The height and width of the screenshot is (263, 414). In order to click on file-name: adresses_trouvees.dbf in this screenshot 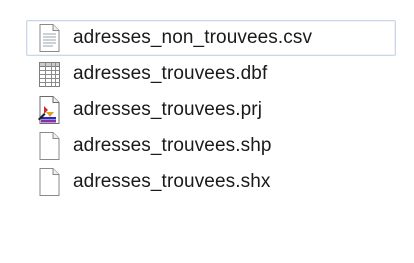, I will do `click(170, 73)`.